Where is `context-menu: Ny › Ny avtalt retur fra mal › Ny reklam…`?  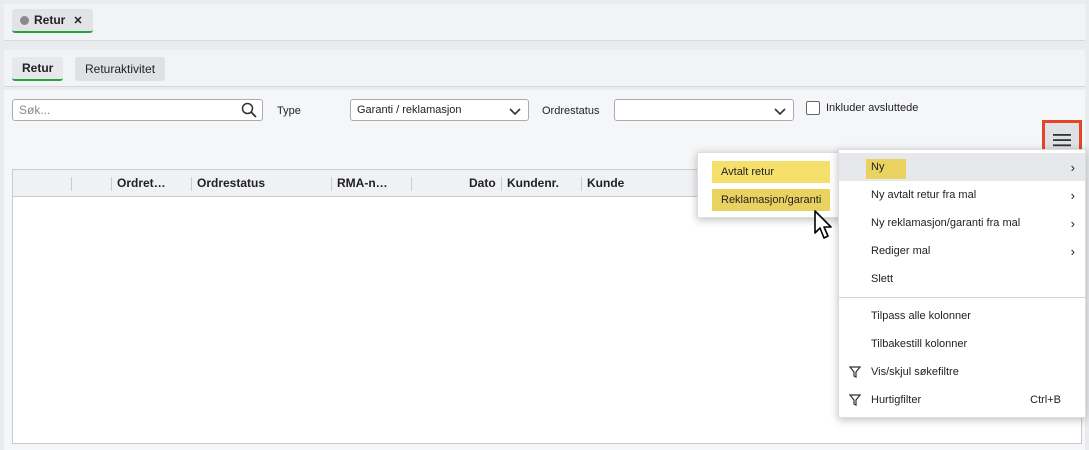
context-menu: Ny › Ny avtalt retur fra mal › Ny reklam… is located at coordinates (962, 283).